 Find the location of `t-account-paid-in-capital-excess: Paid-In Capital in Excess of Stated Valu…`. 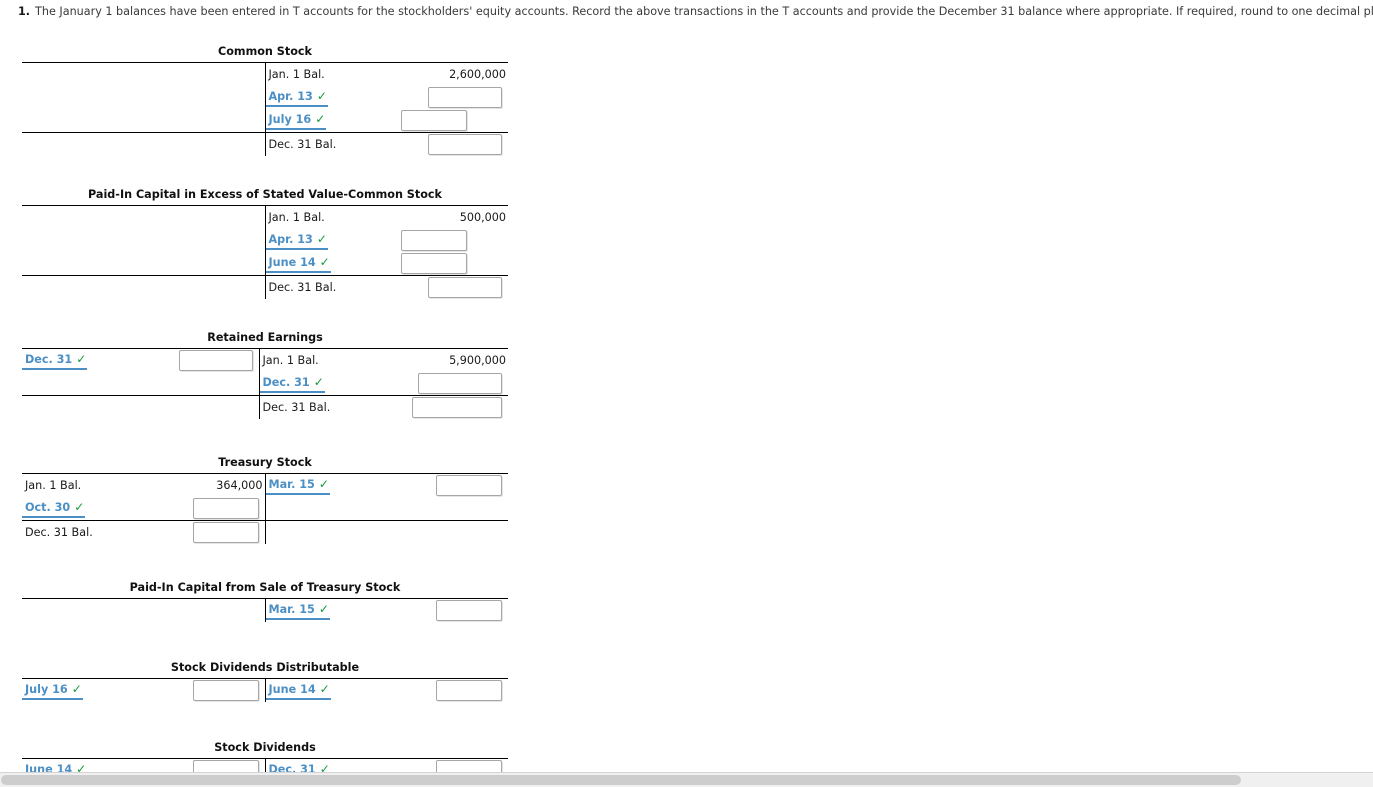

t-account-paid-in-capital-excess: Paid-In Capital in Excess of Stated Valu… is located at coordinates (265, 243).